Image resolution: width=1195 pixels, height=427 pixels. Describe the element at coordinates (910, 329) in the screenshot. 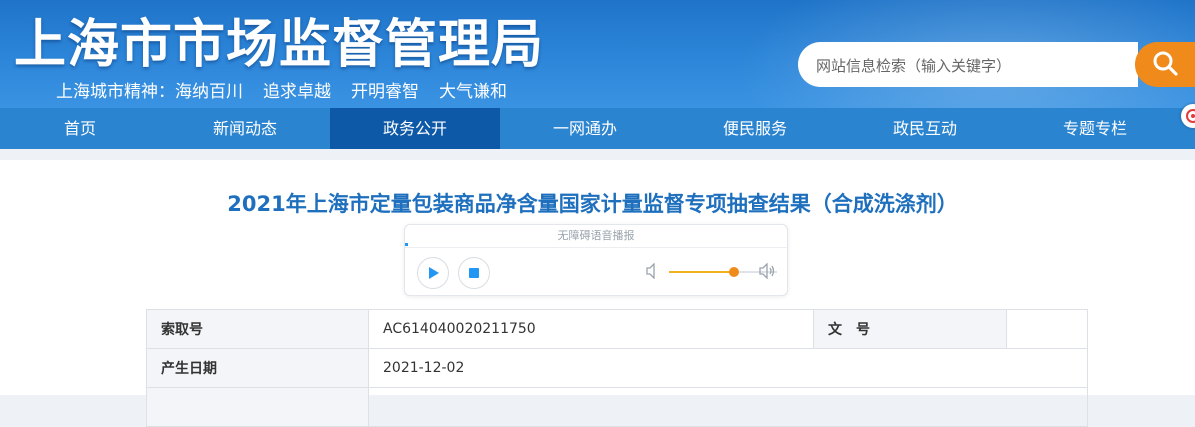

I see `cell-label: 文 号` at that location.